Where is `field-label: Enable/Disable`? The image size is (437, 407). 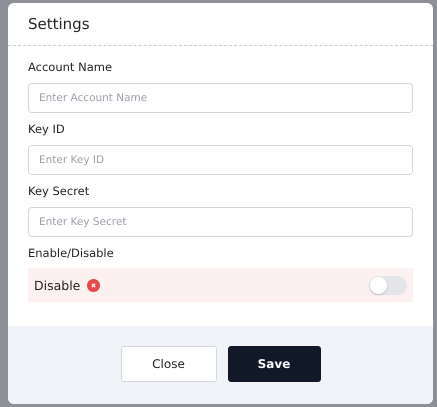
field-label: Enable/Disable is located at coordinates (71, 253).